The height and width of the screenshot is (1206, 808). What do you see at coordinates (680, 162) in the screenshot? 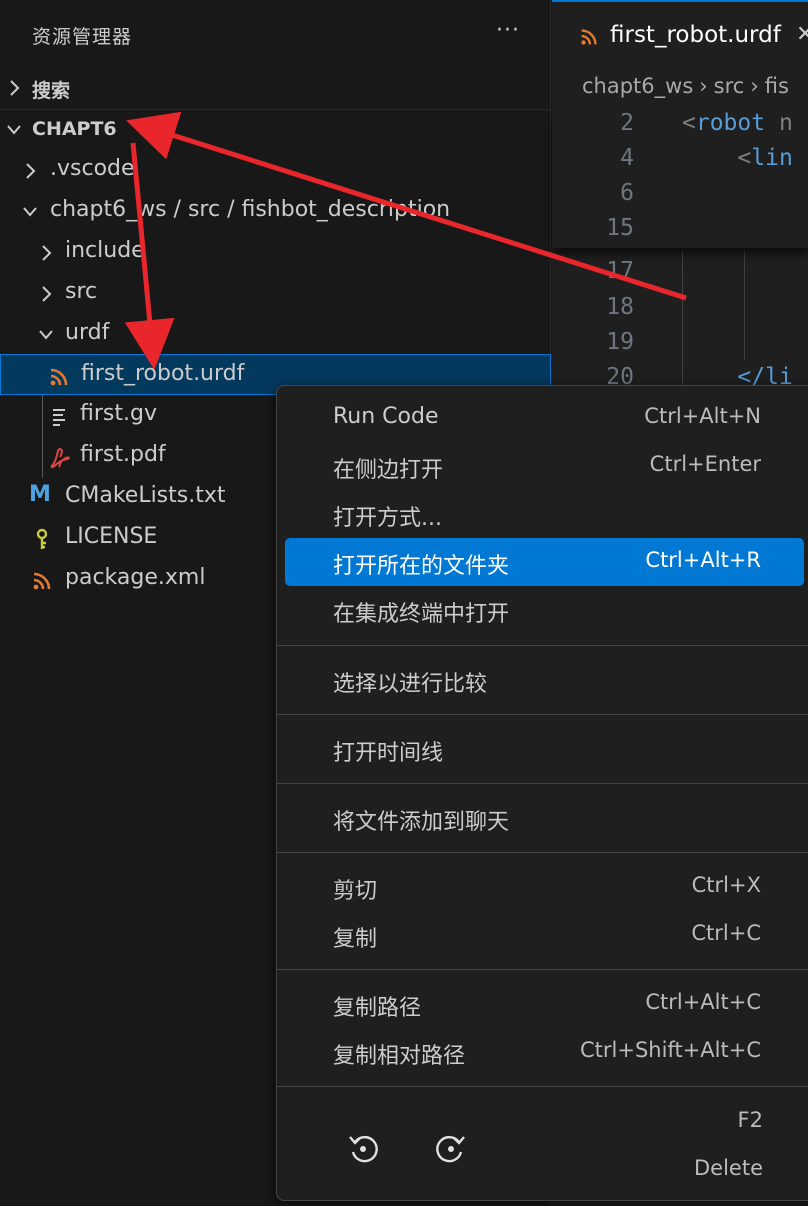
I see `code-line: 4 <lin` at bounding box center [680, 162].